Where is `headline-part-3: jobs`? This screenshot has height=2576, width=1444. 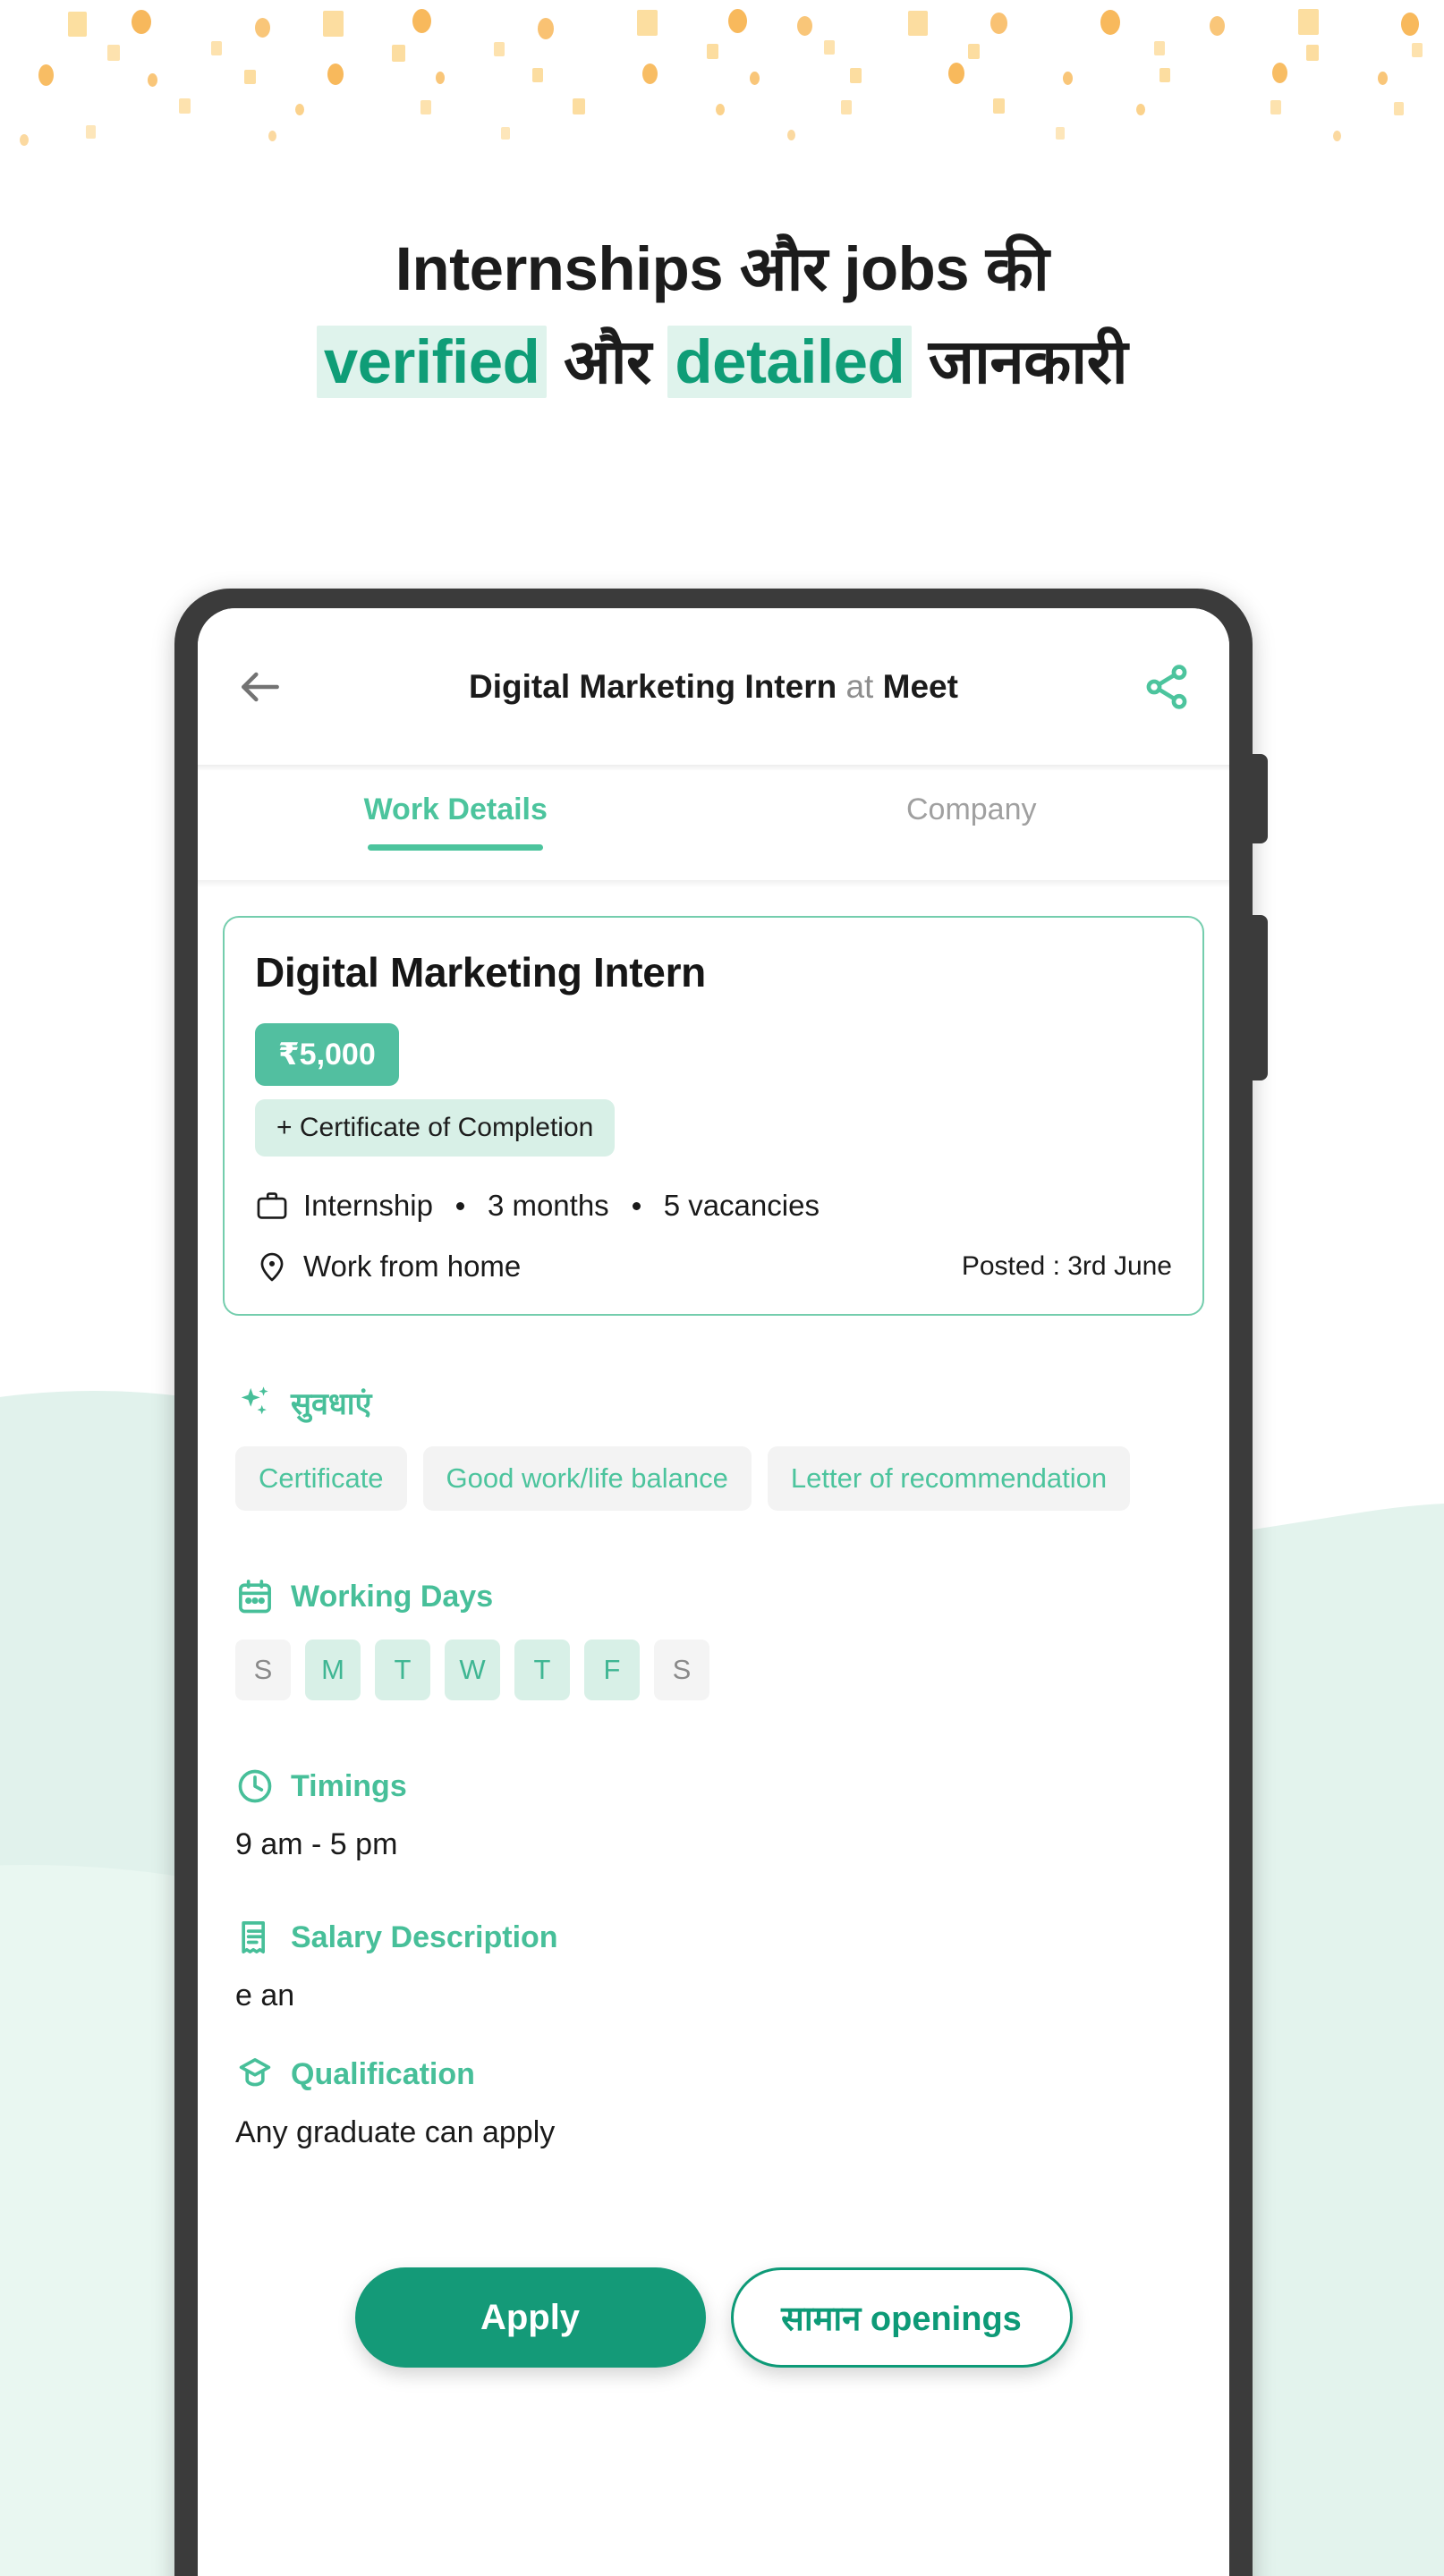
headline-part-3: jobs is located at coordinates (907, 268).